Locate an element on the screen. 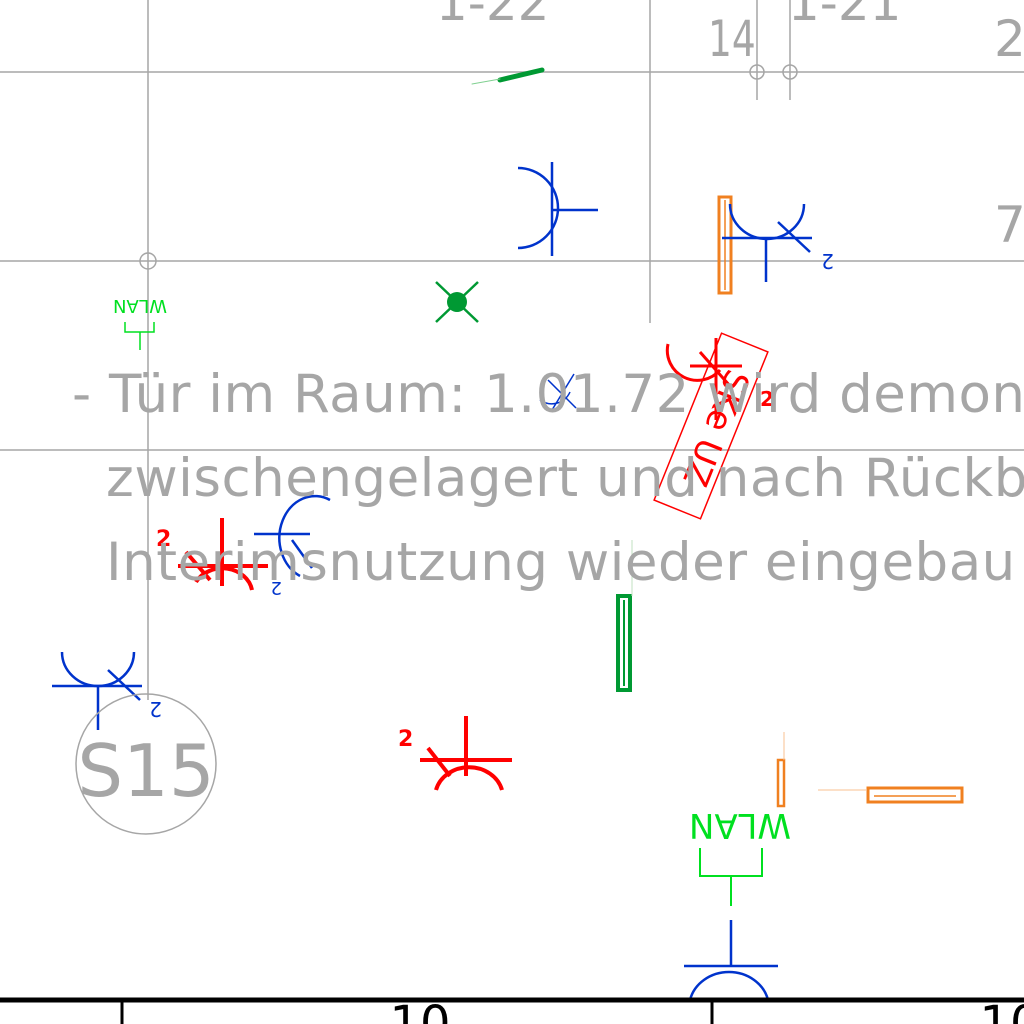 The image size is (1024, 1024). wlan-access-point-icon is located at coordinates (731, 877).